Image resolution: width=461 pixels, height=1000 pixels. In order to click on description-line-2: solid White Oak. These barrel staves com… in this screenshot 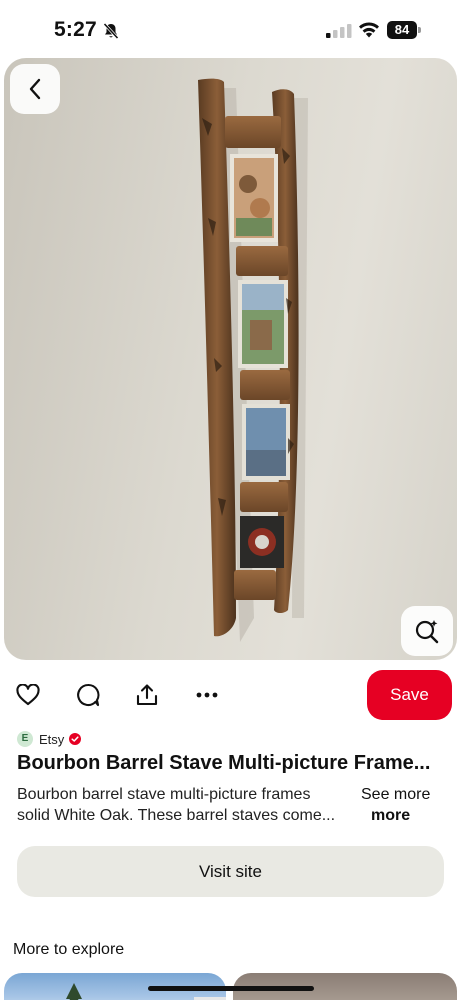, I will do `click(176, 815)`.